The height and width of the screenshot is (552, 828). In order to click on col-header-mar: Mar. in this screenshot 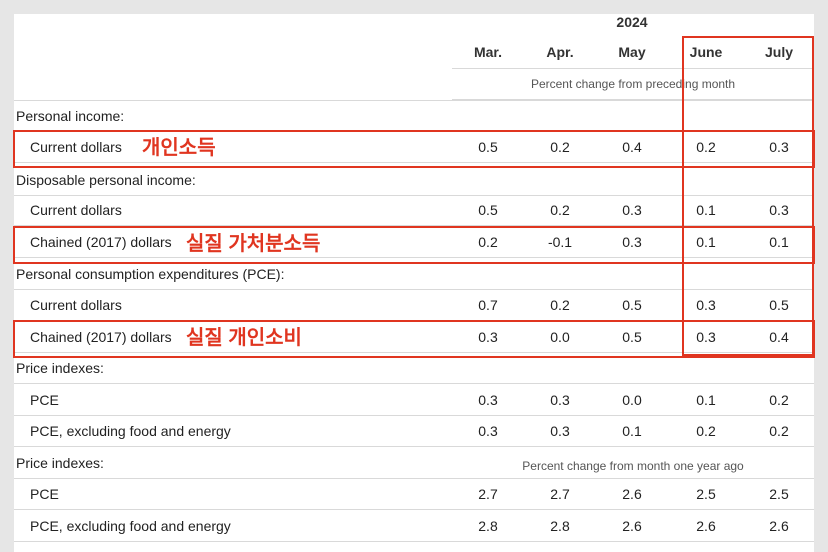, I will do `click(487, 52)`.